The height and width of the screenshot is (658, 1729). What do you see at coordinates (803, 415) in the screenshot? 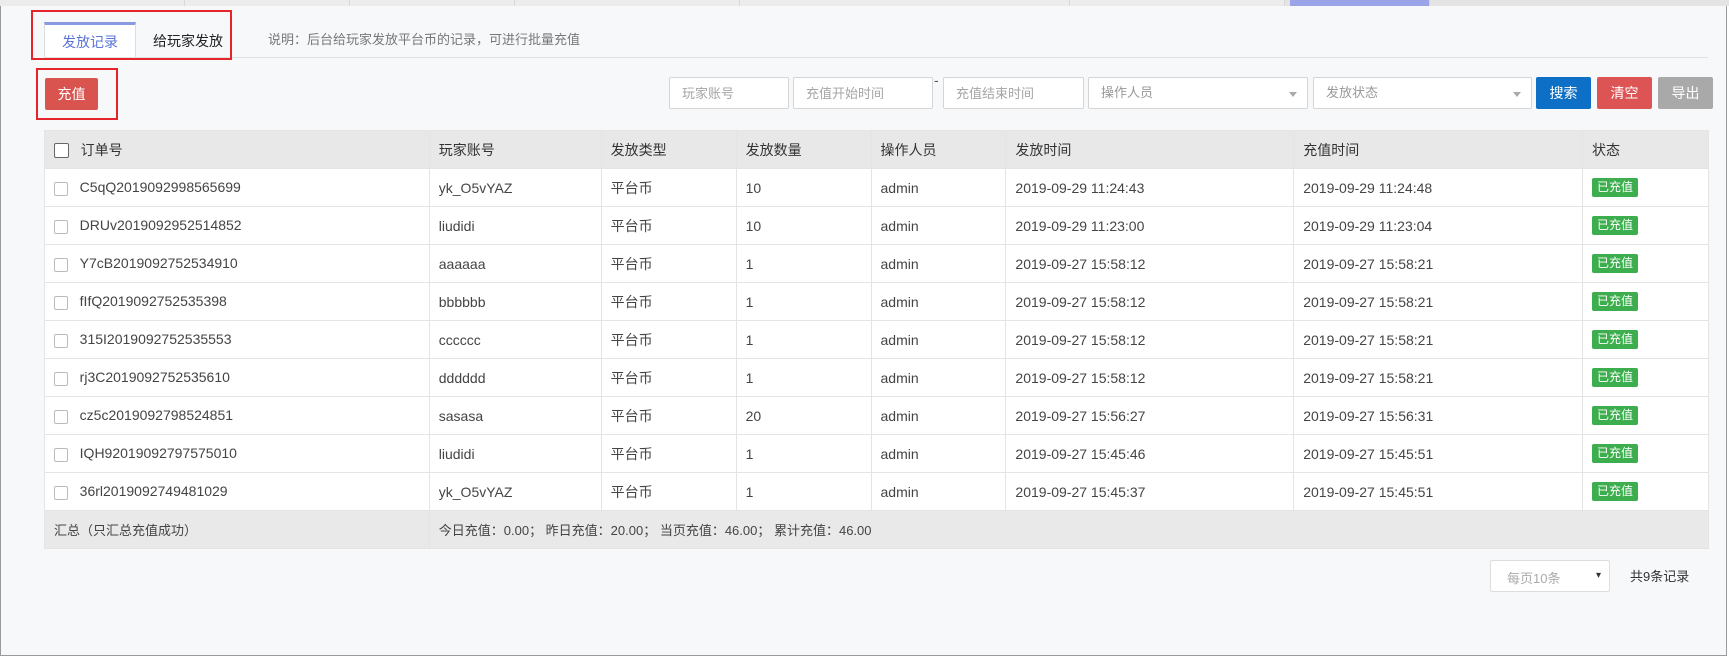
I see `cell-issue-amount: 20` at bounding box center [803, 415].